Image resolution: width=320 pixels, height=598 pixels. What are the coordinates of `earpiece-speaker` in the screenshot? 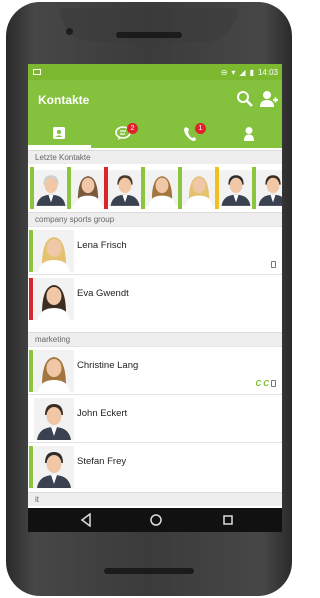 It's located at (149, 35).